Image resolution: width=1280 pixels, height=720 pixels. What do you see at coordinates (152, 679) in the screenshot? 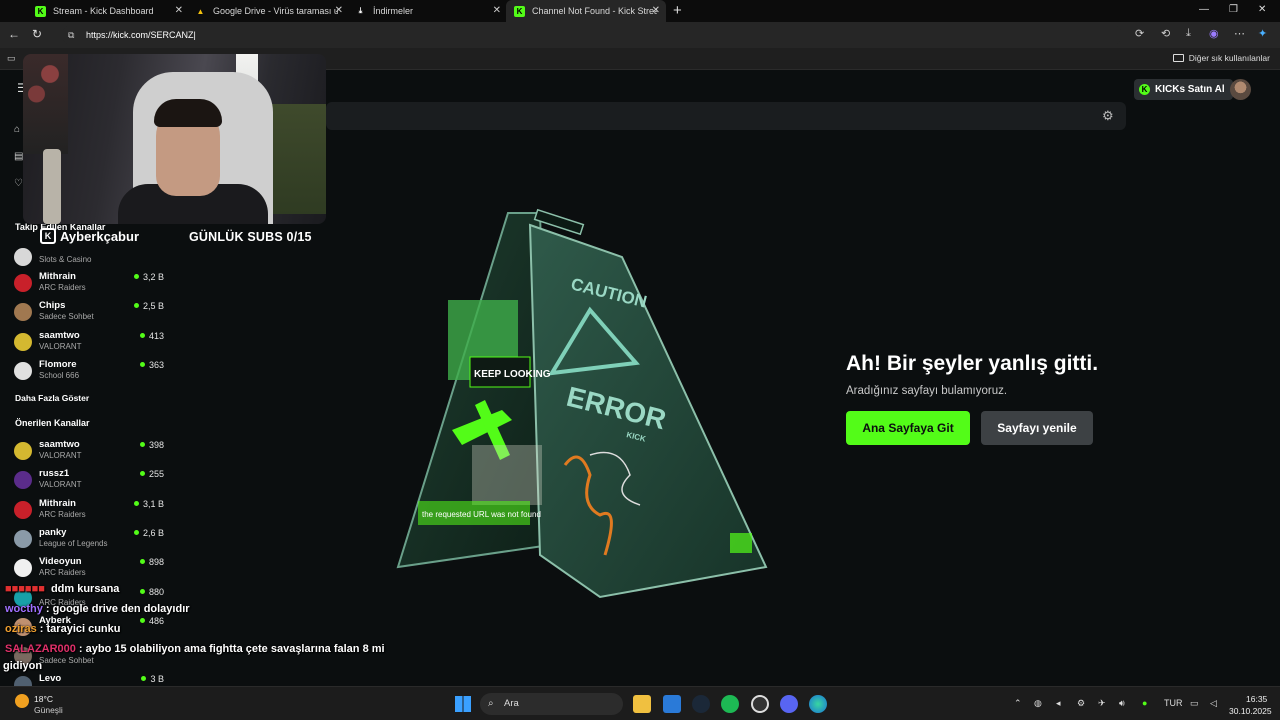
I see `viewer-count: 3 B` at bounding box center [152, 679].